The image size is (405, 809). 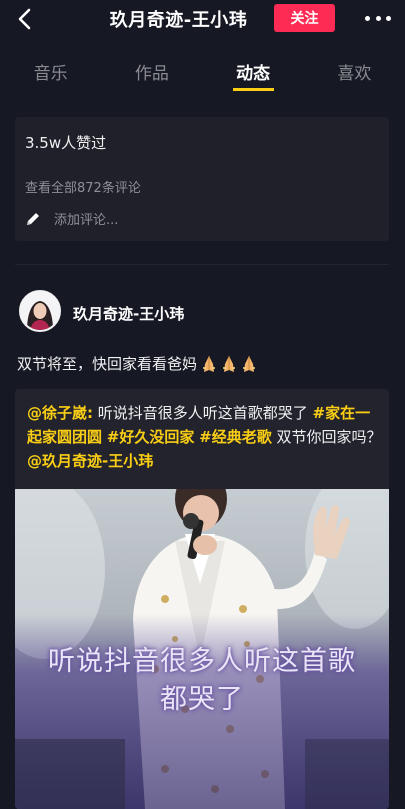 What do you see at coordinates (178, 20) in the screenshot?
I see `page-title: 玖月奇迹-王小玮` at bounding box center [178, 20].